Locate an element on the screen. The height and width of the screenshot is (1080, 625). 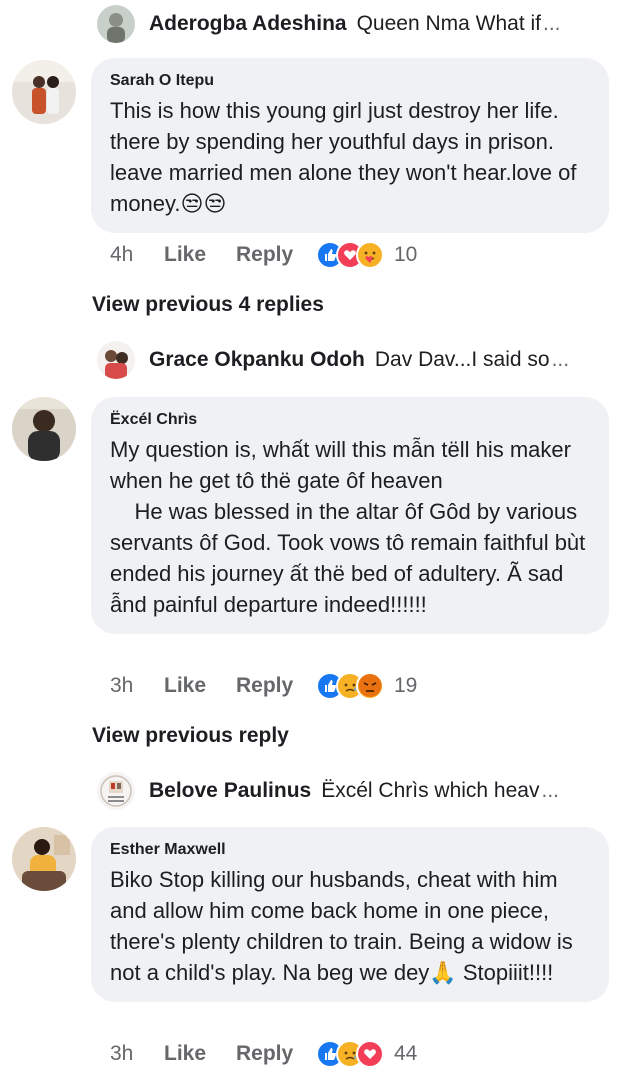
comment-actions: 4h Like Reply 10 is located at coordinates (263, 255).